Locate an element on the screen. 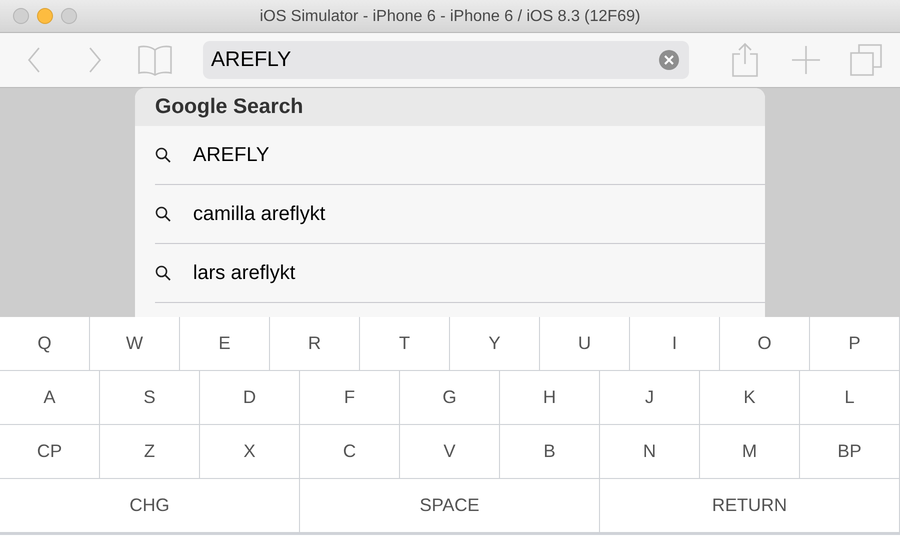  keyboard-key: O is located at coordinates (765, 344).